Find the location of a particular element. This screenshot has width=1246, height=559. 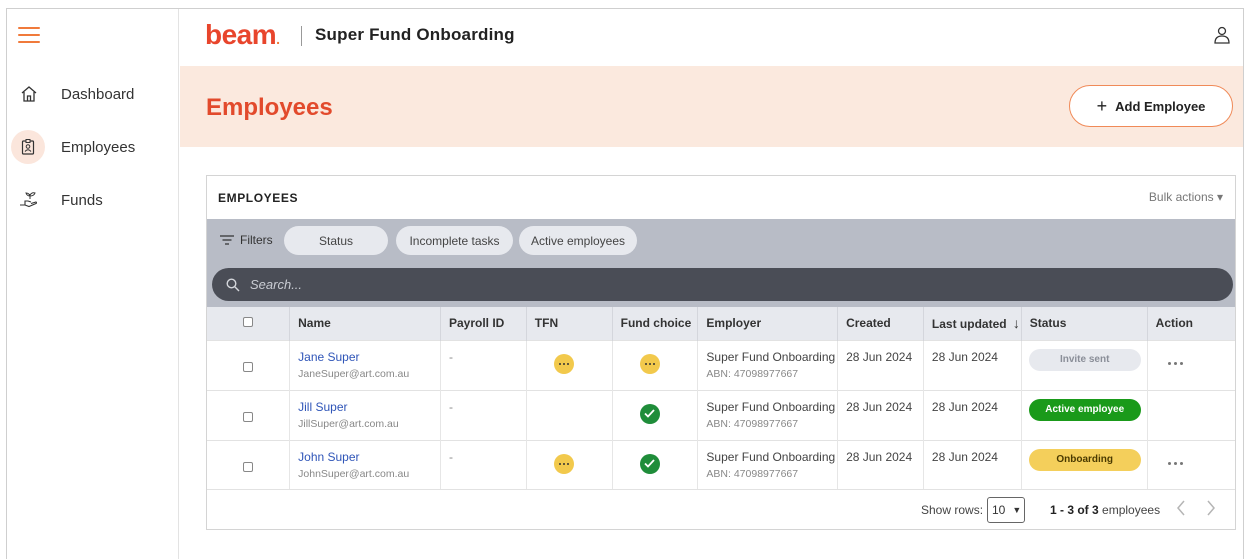

status-badge: Onboarding is located at coordinates (1084, 459).